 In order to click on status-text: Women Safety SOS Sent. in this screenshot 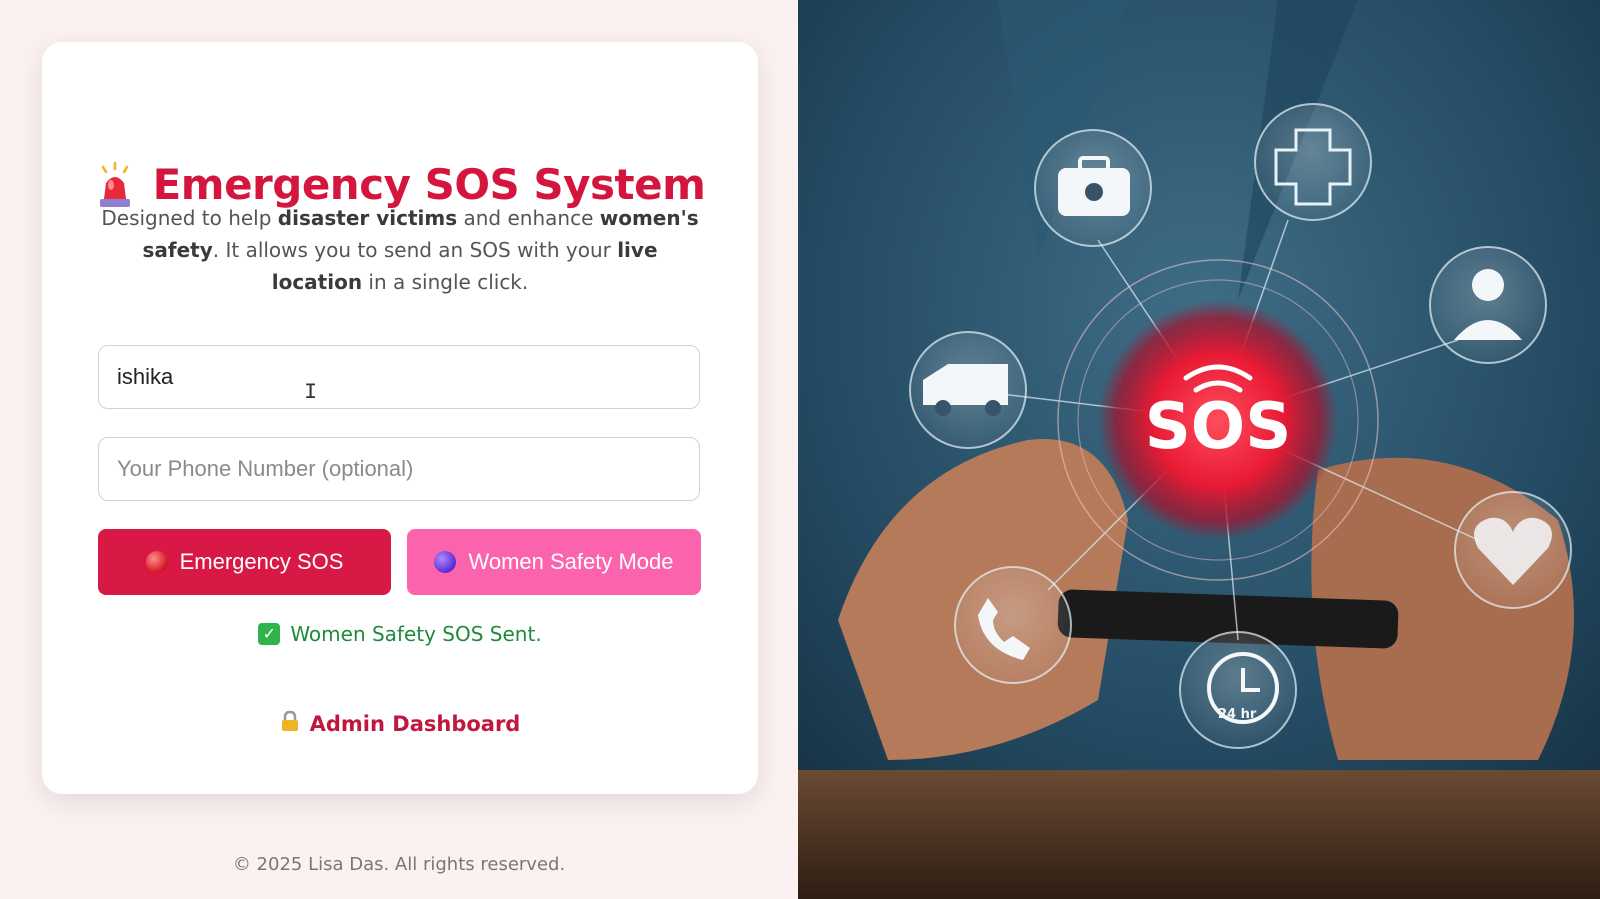, I will do `click(416, 634)`.